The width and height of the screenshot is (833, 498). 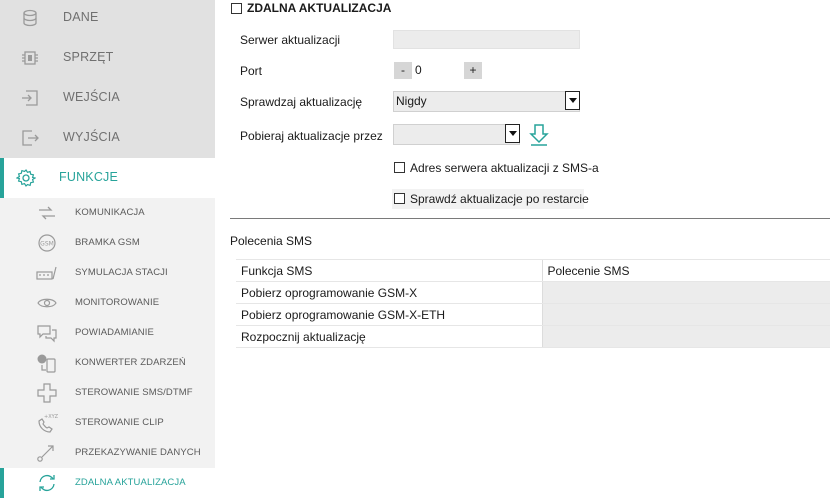 I want to click on table-row: Pobierz oprogramowanie GSM-X, so click(x=533, y=292).